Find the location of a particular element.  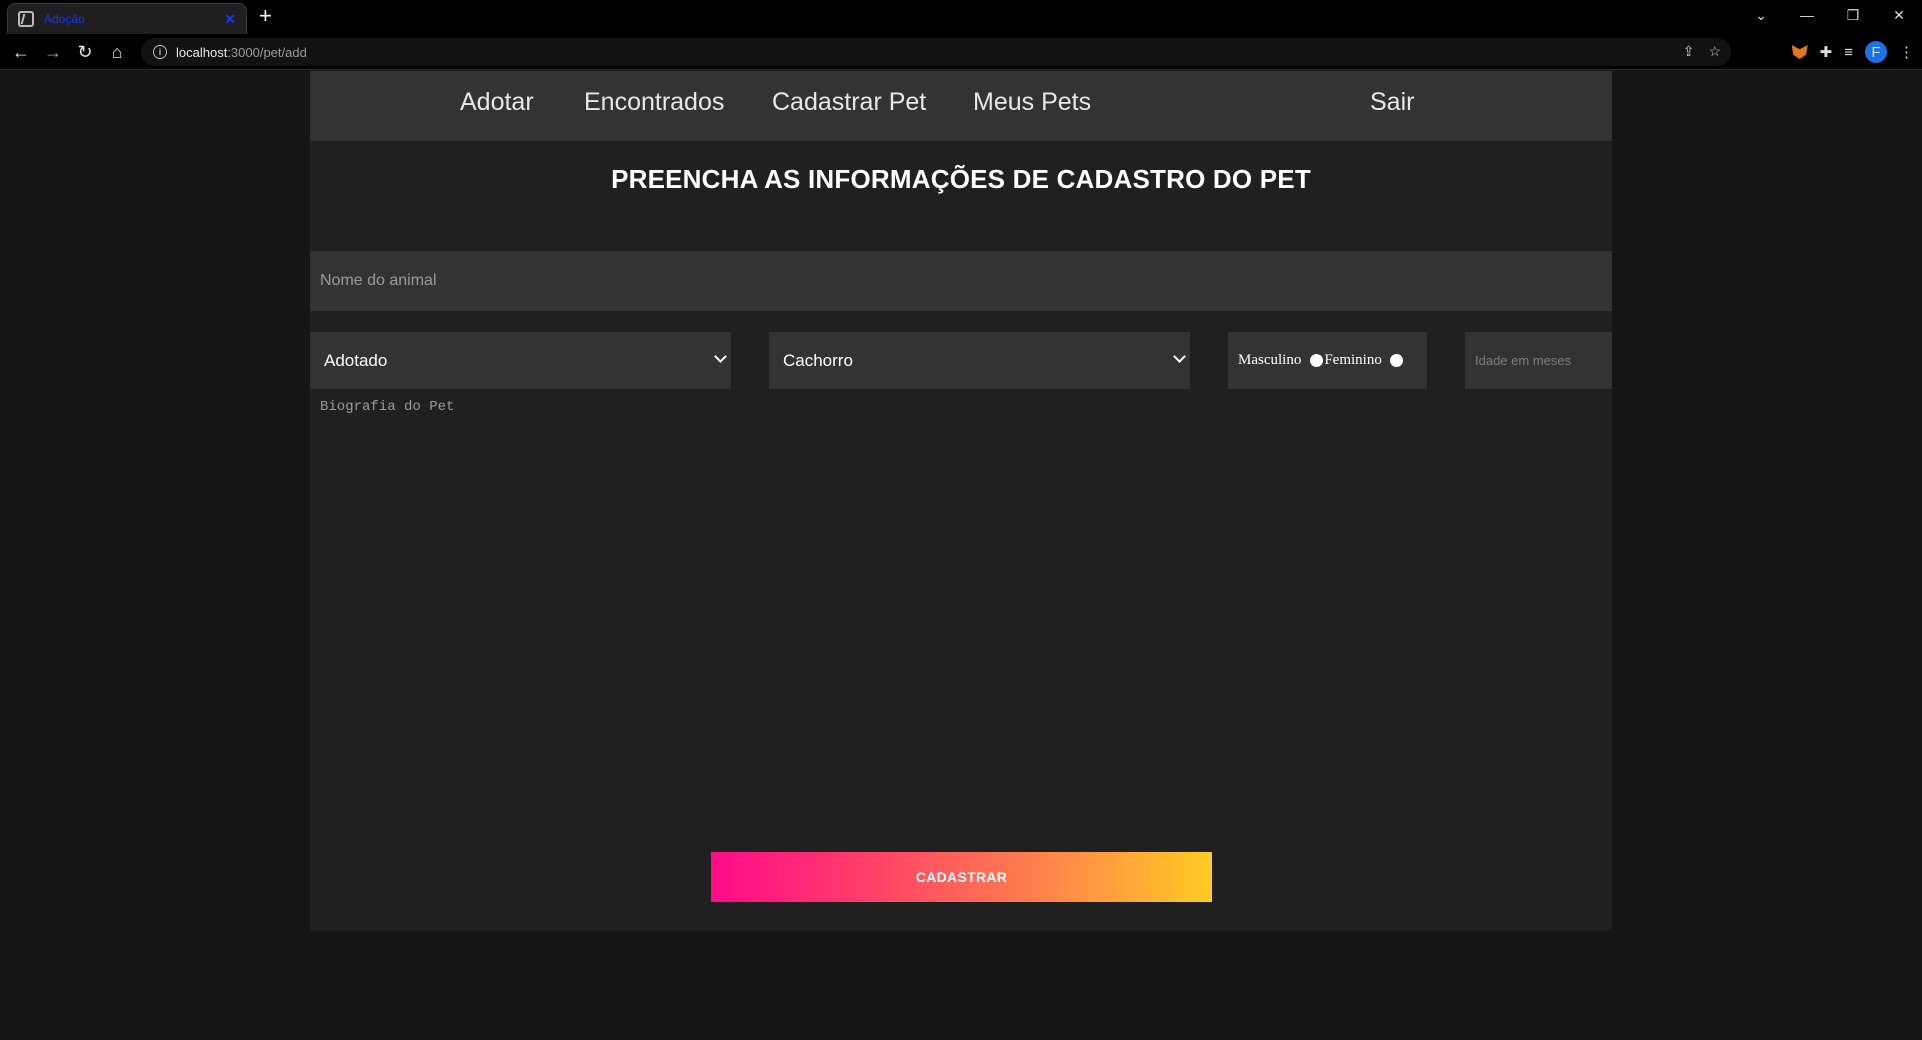

site-favicon-icon is located at coordinates (26, 19).